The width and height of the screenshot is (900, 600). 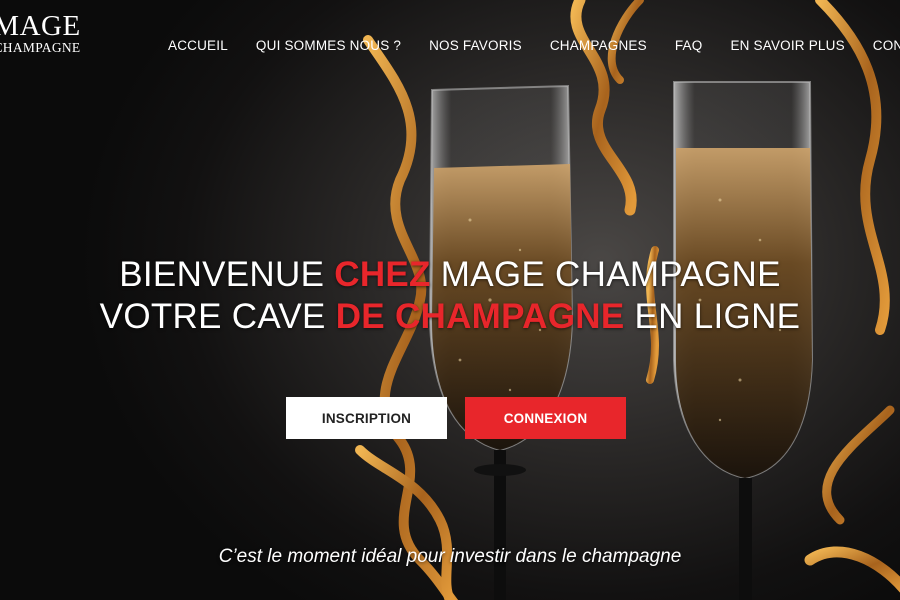 I want to click on headline-line1: BIENVENUE CHEZ MAGE CHAMPAGNE, so click(x=450, y=275).